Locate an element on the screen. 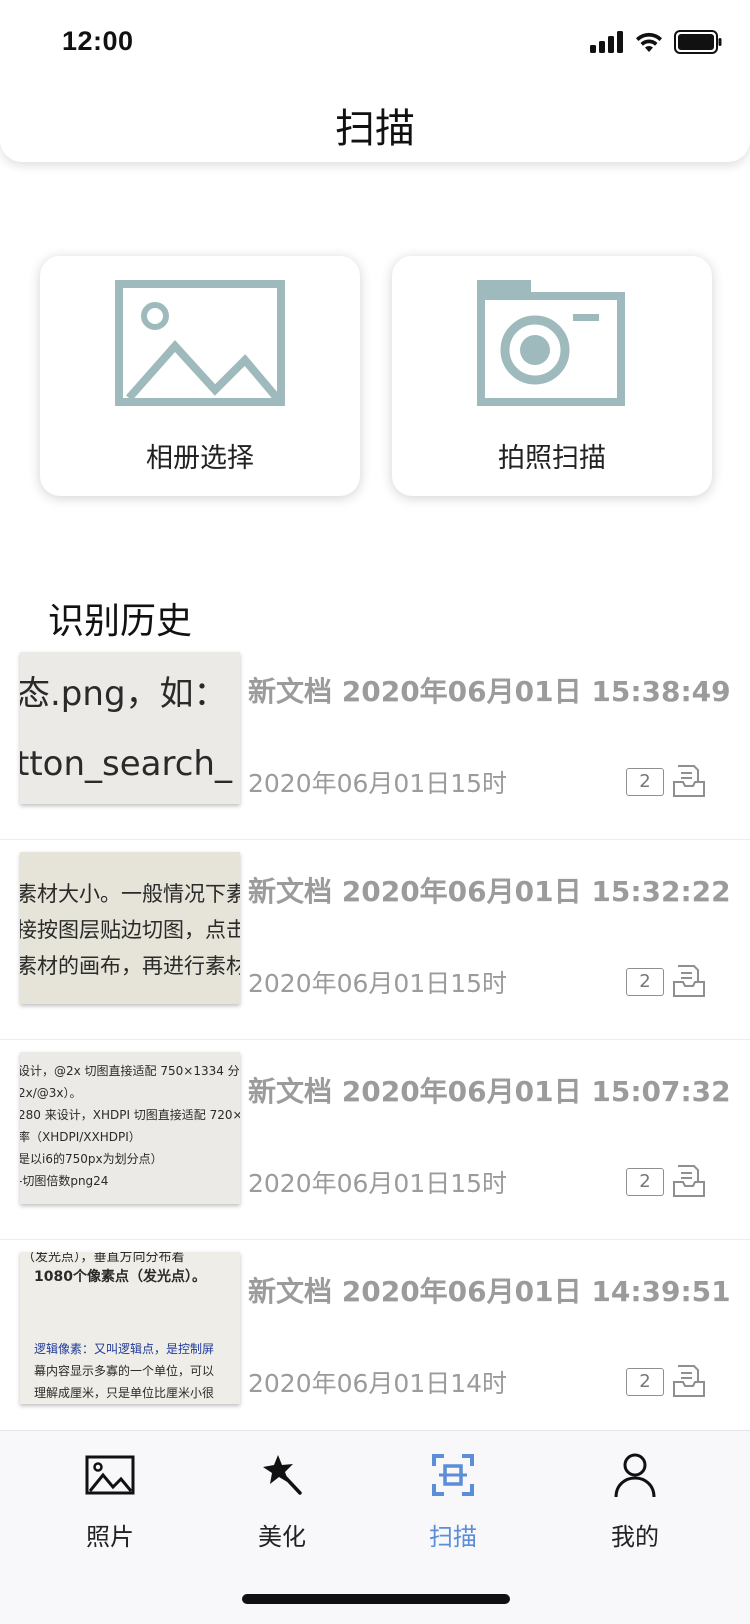  thumbnail-text: 1080个像素点（发光点）。 is located at coordinates (120, 1277).